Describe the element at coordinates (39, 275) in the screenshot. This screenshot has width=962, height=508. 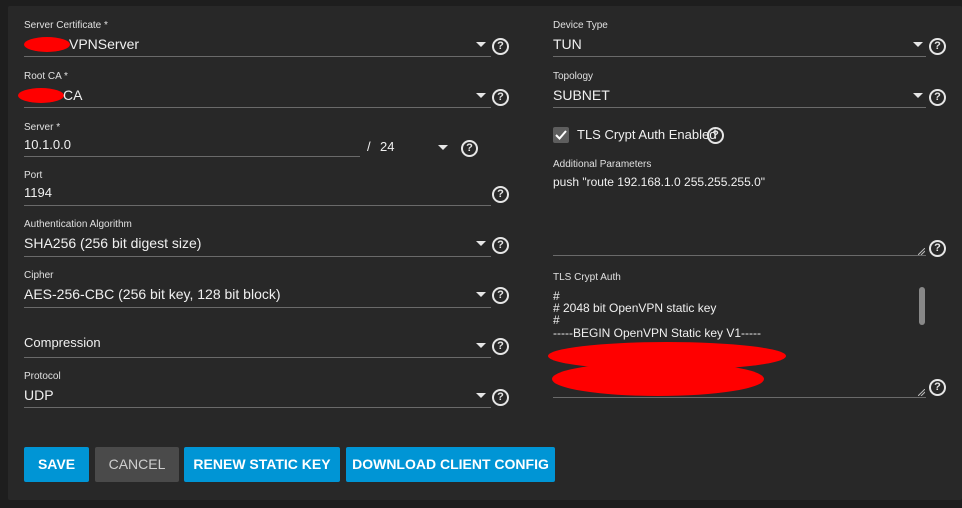
I see `cipher-label: Cipher` at that location.